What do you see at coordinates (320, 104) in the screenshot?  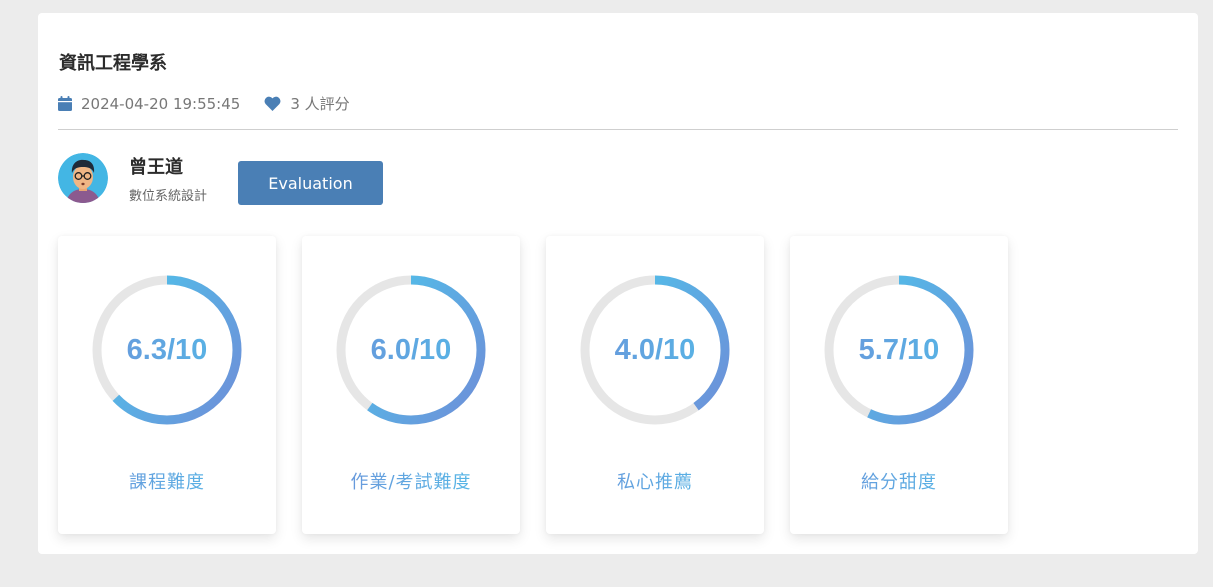 I see `rating-count: 3 人評分` at bounding box center [320, 104].